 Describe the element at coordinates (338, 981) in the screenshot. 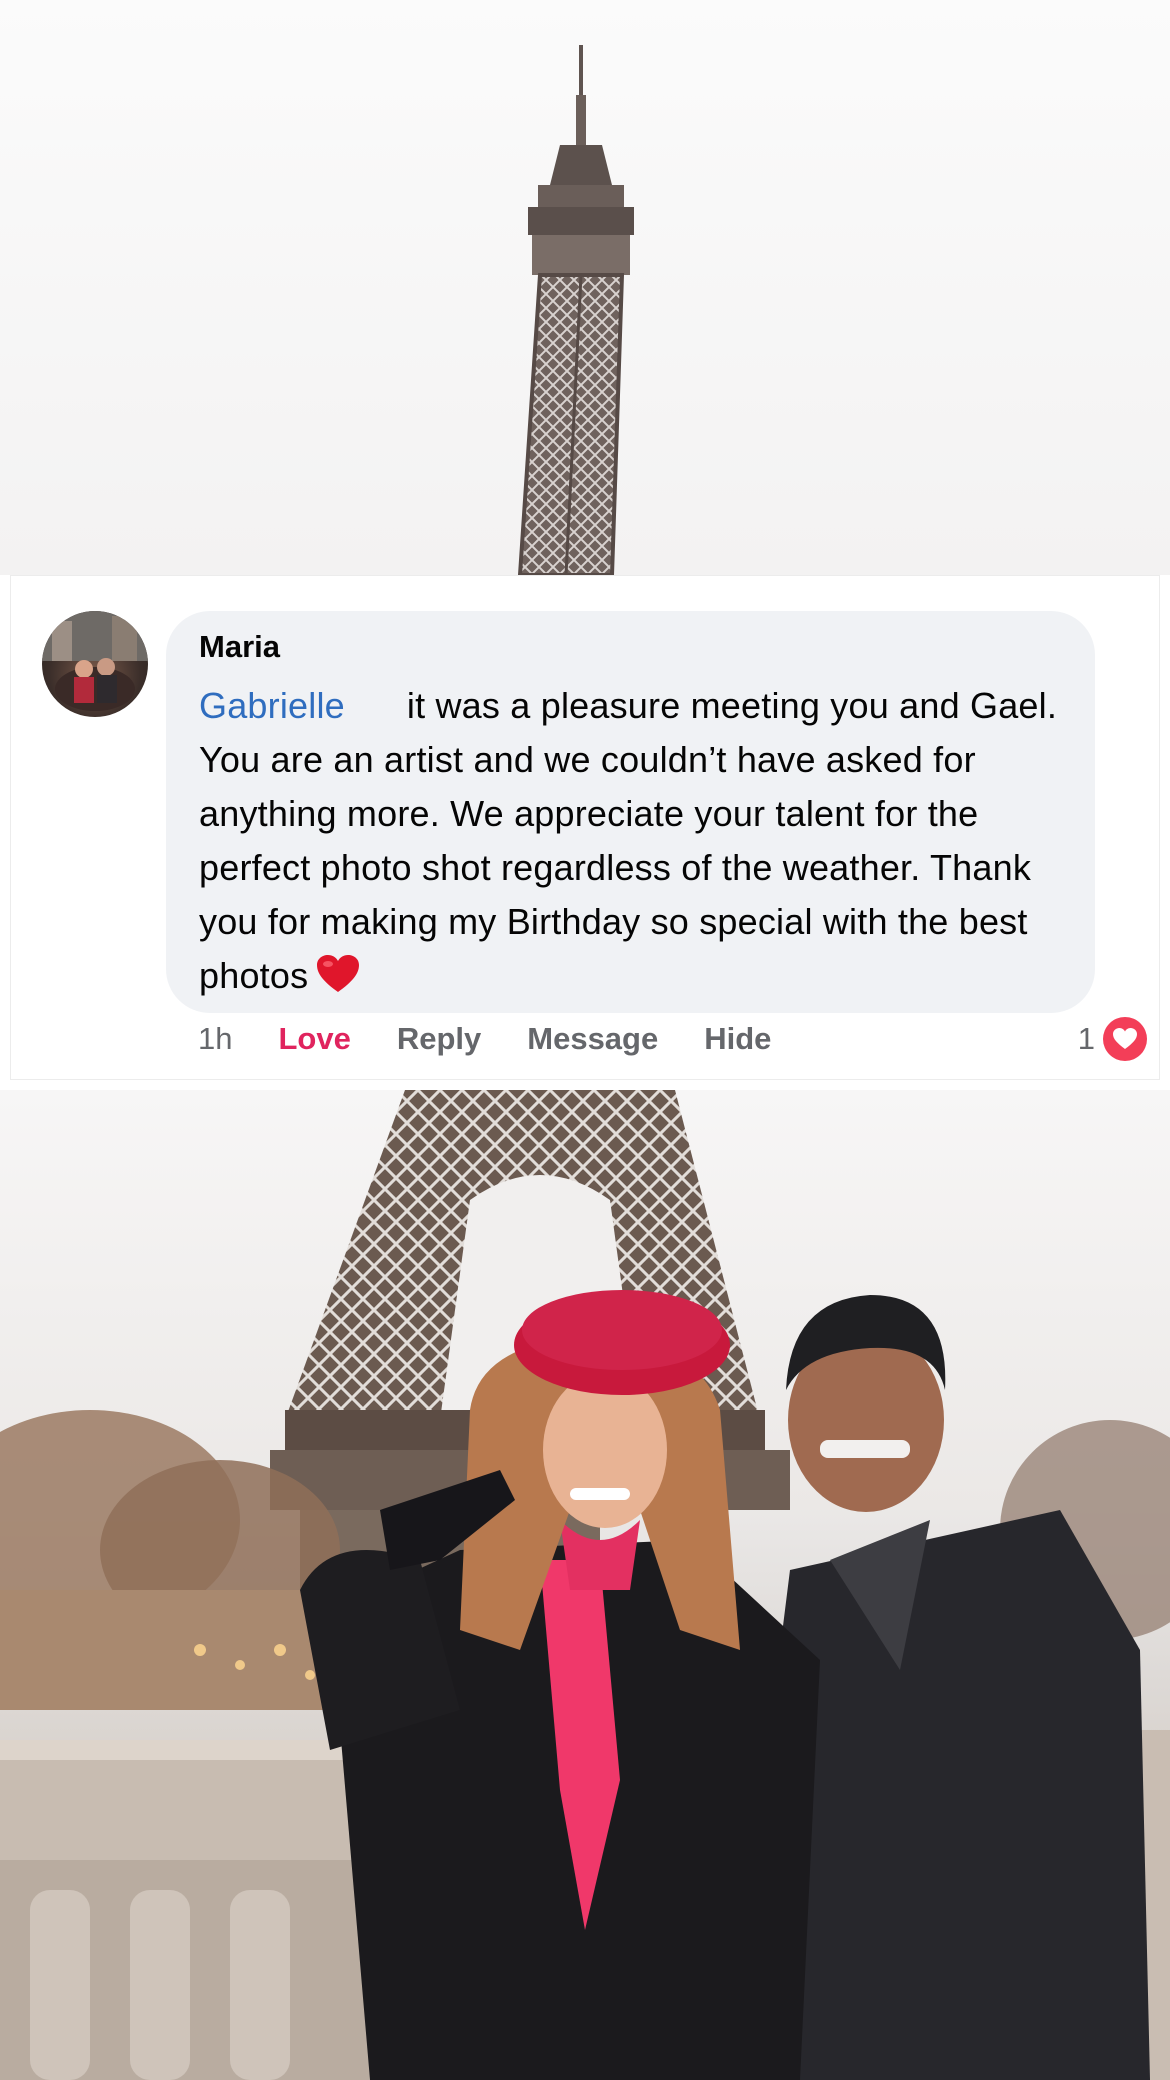

I see `heart-emoji-icon` at that location.